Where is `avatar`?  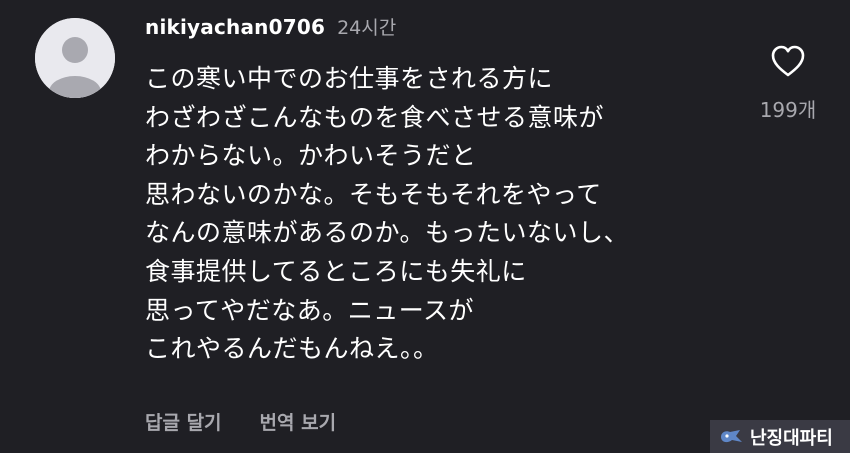 avatar is located at coordinates (75, 58).